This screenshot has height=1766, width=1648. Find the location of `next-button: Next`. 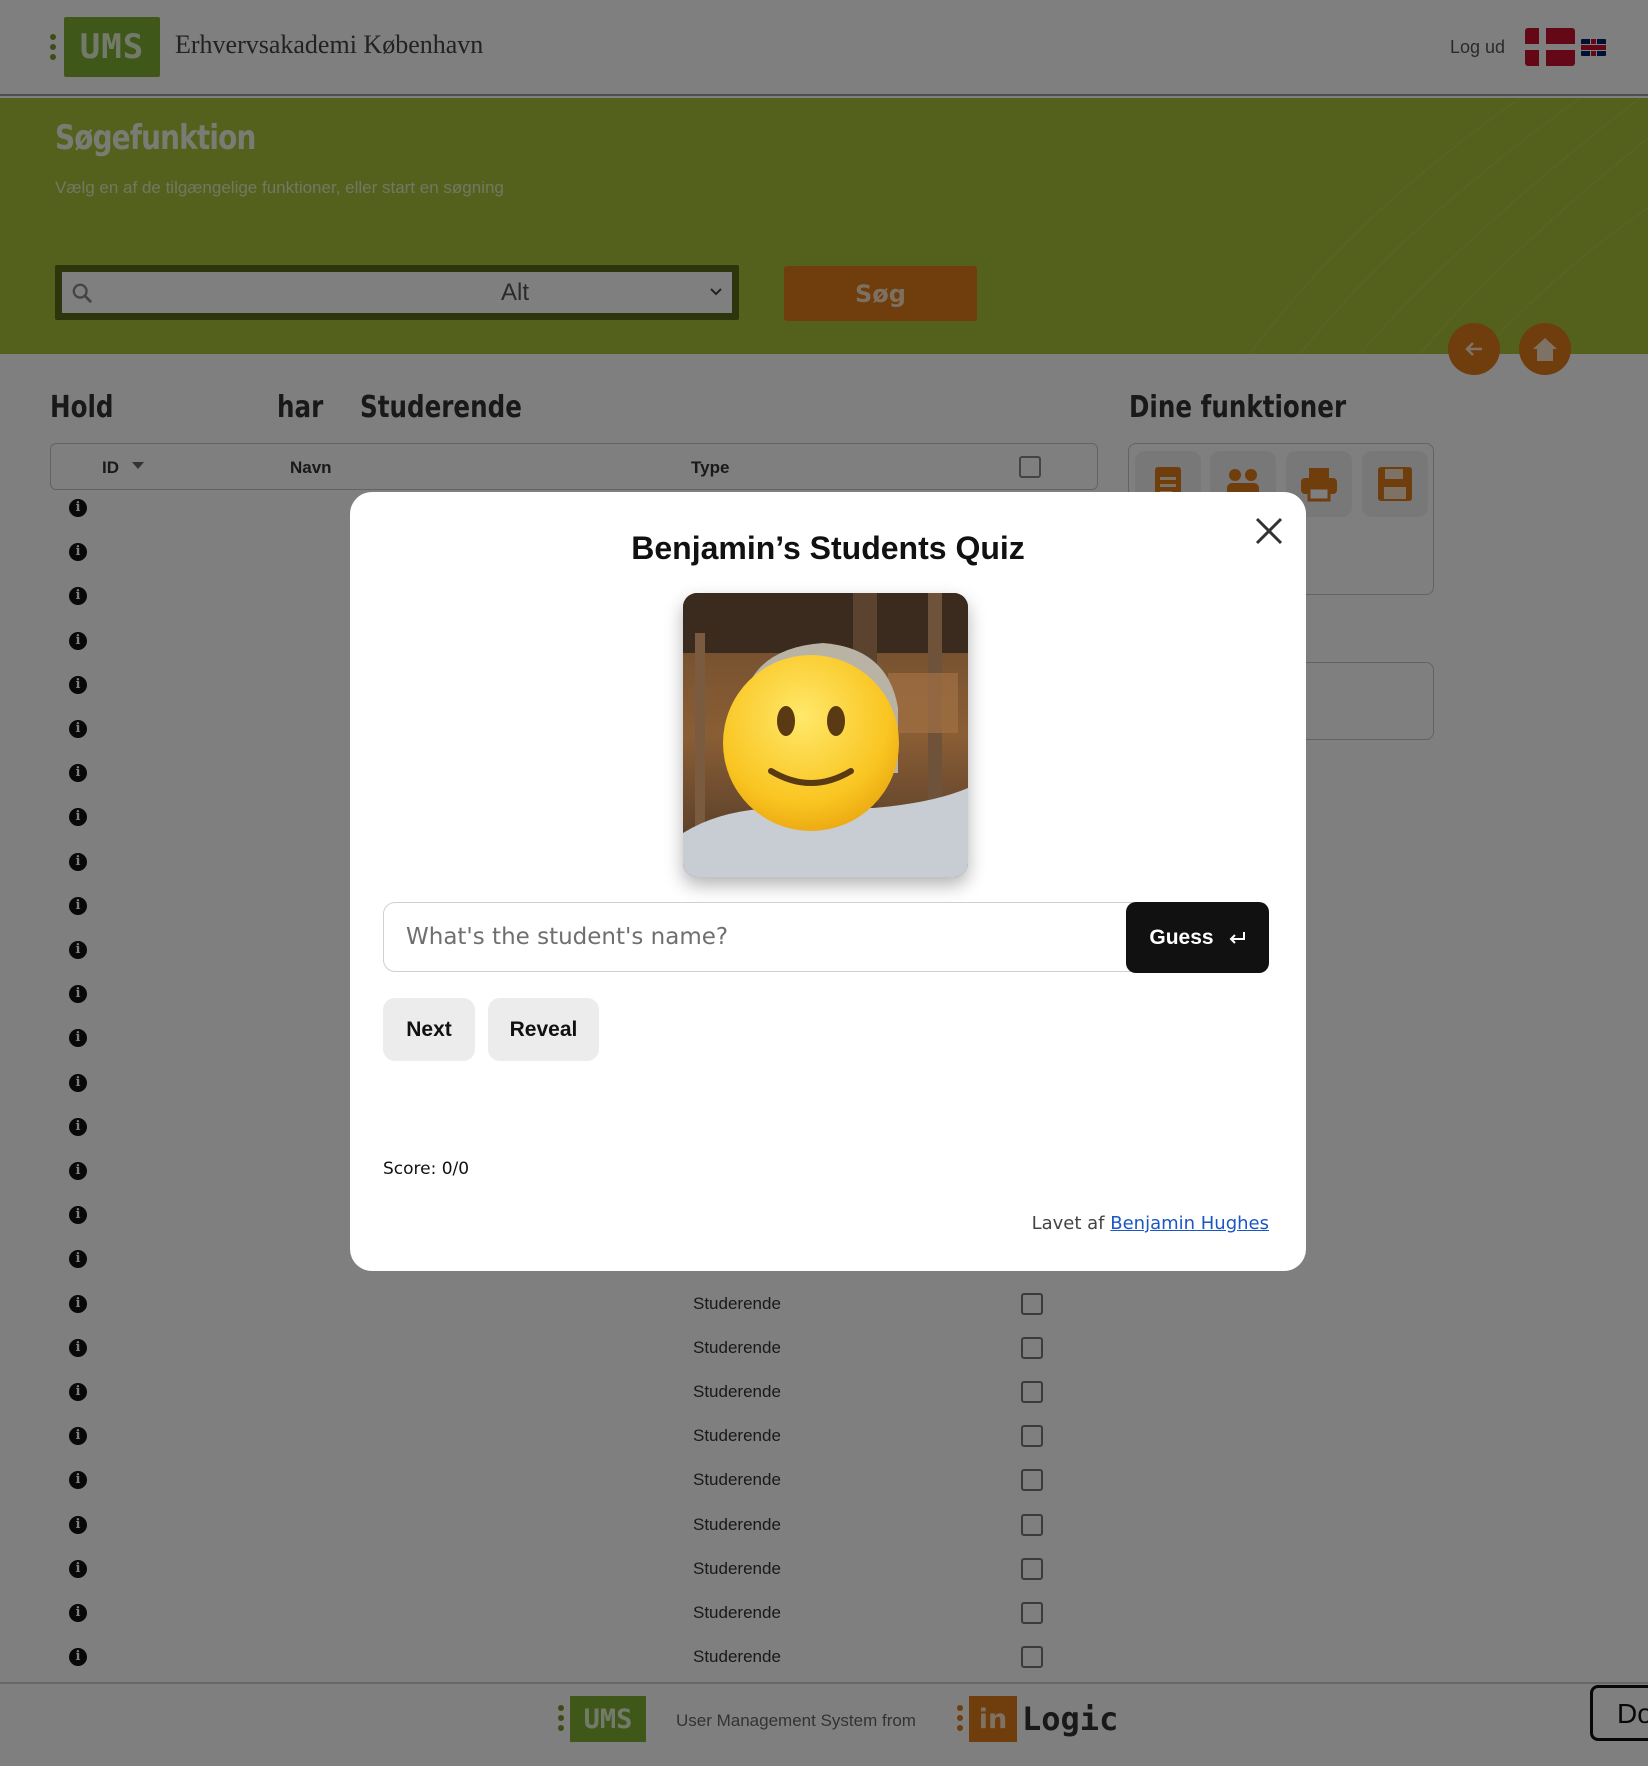

next-button: Next is located at coordinates (429, 1029).